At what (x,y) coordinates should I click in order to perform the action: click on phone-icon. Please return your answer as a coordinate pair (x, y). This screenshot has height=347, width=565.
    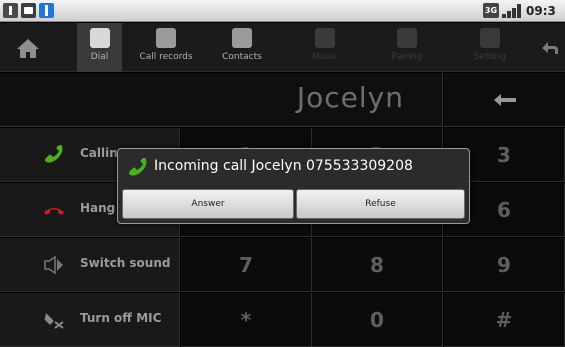
    Looking at the image, I should click on (138, 167).